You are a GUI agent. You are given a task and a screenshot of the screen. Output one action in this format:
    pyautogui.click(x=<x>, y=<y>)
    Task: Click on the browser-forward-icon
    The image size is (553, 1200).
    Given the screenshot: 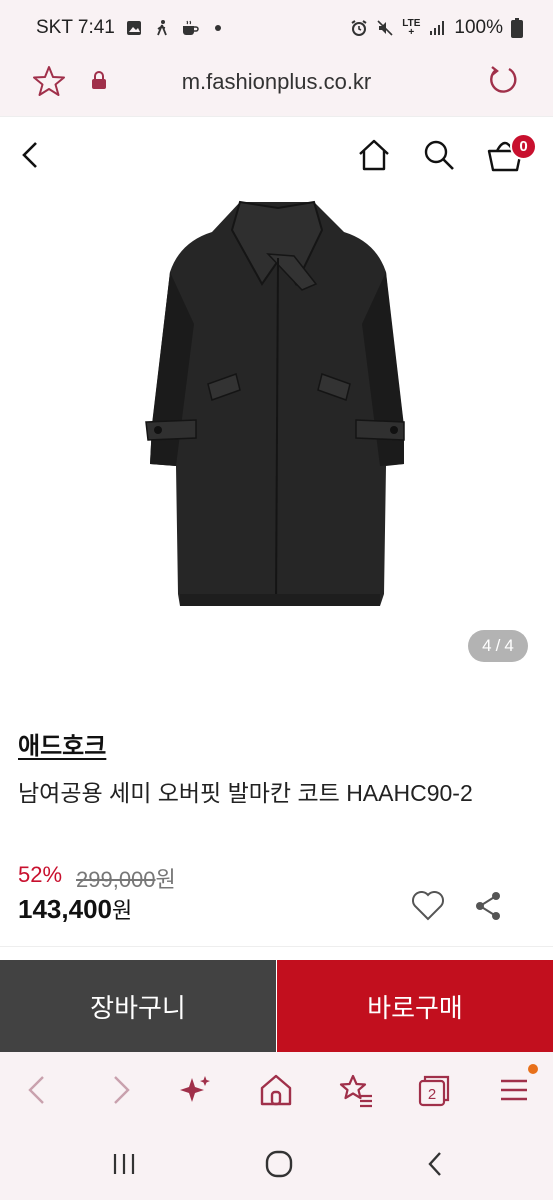 What is the action you would take?
    pyautogui.click(x=120, y=1090)
    